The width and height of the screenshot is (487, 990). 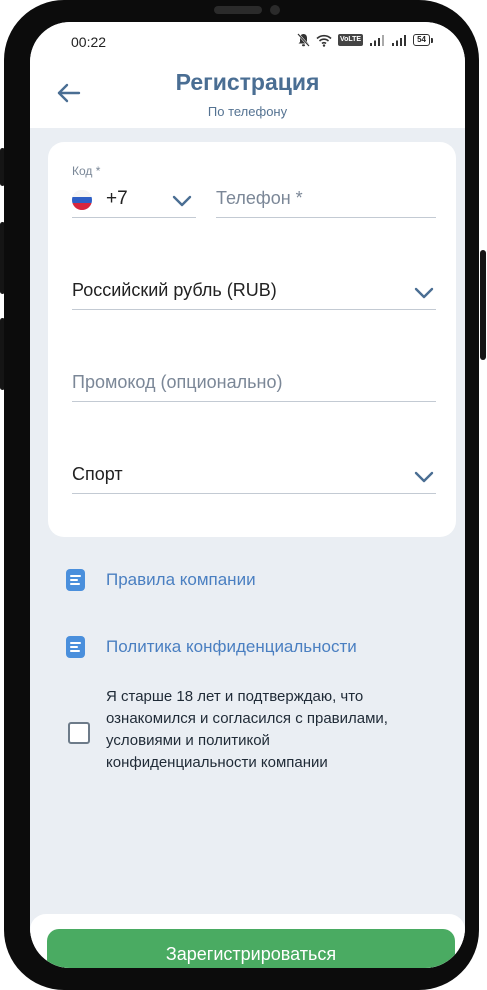 I want to click on code-label: Код *, so click(x=86, y=171).